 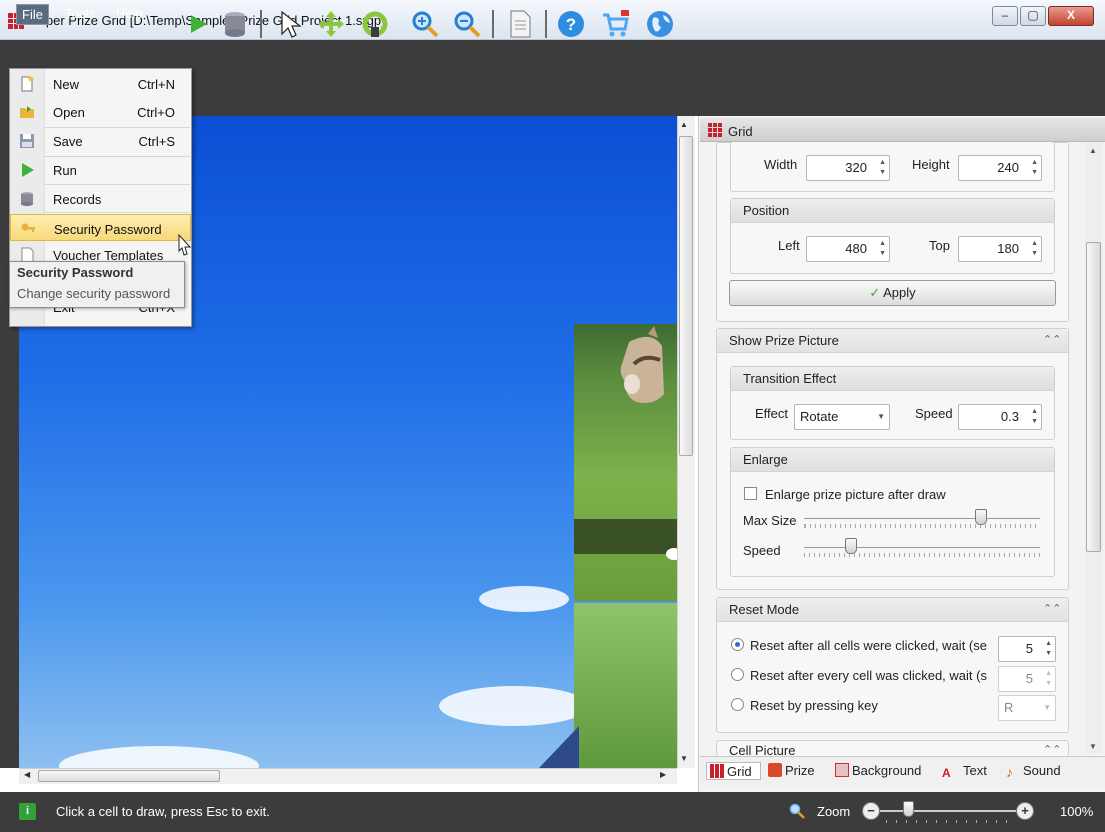 I want to click on document-icon, so click(x=520, y=24).